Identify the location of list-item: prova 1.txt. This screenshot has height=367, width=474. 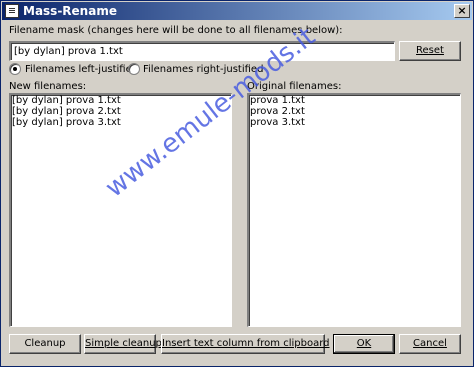
(354, 100).